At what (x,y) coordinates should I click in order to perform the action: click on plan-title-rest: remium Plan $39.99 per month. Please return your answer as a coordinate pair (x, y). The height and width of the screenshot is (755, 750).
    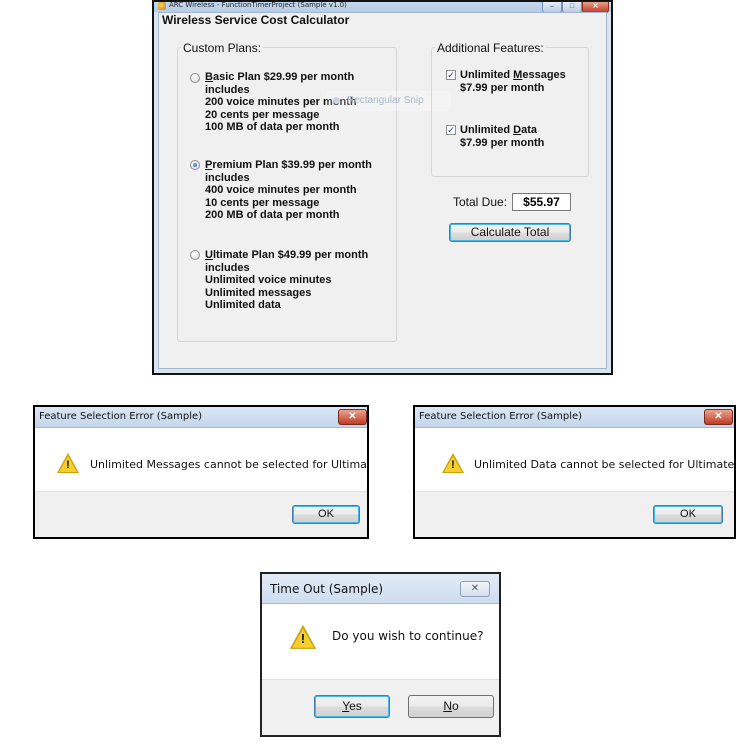
    Looking at the image, I should click on (292, 165).